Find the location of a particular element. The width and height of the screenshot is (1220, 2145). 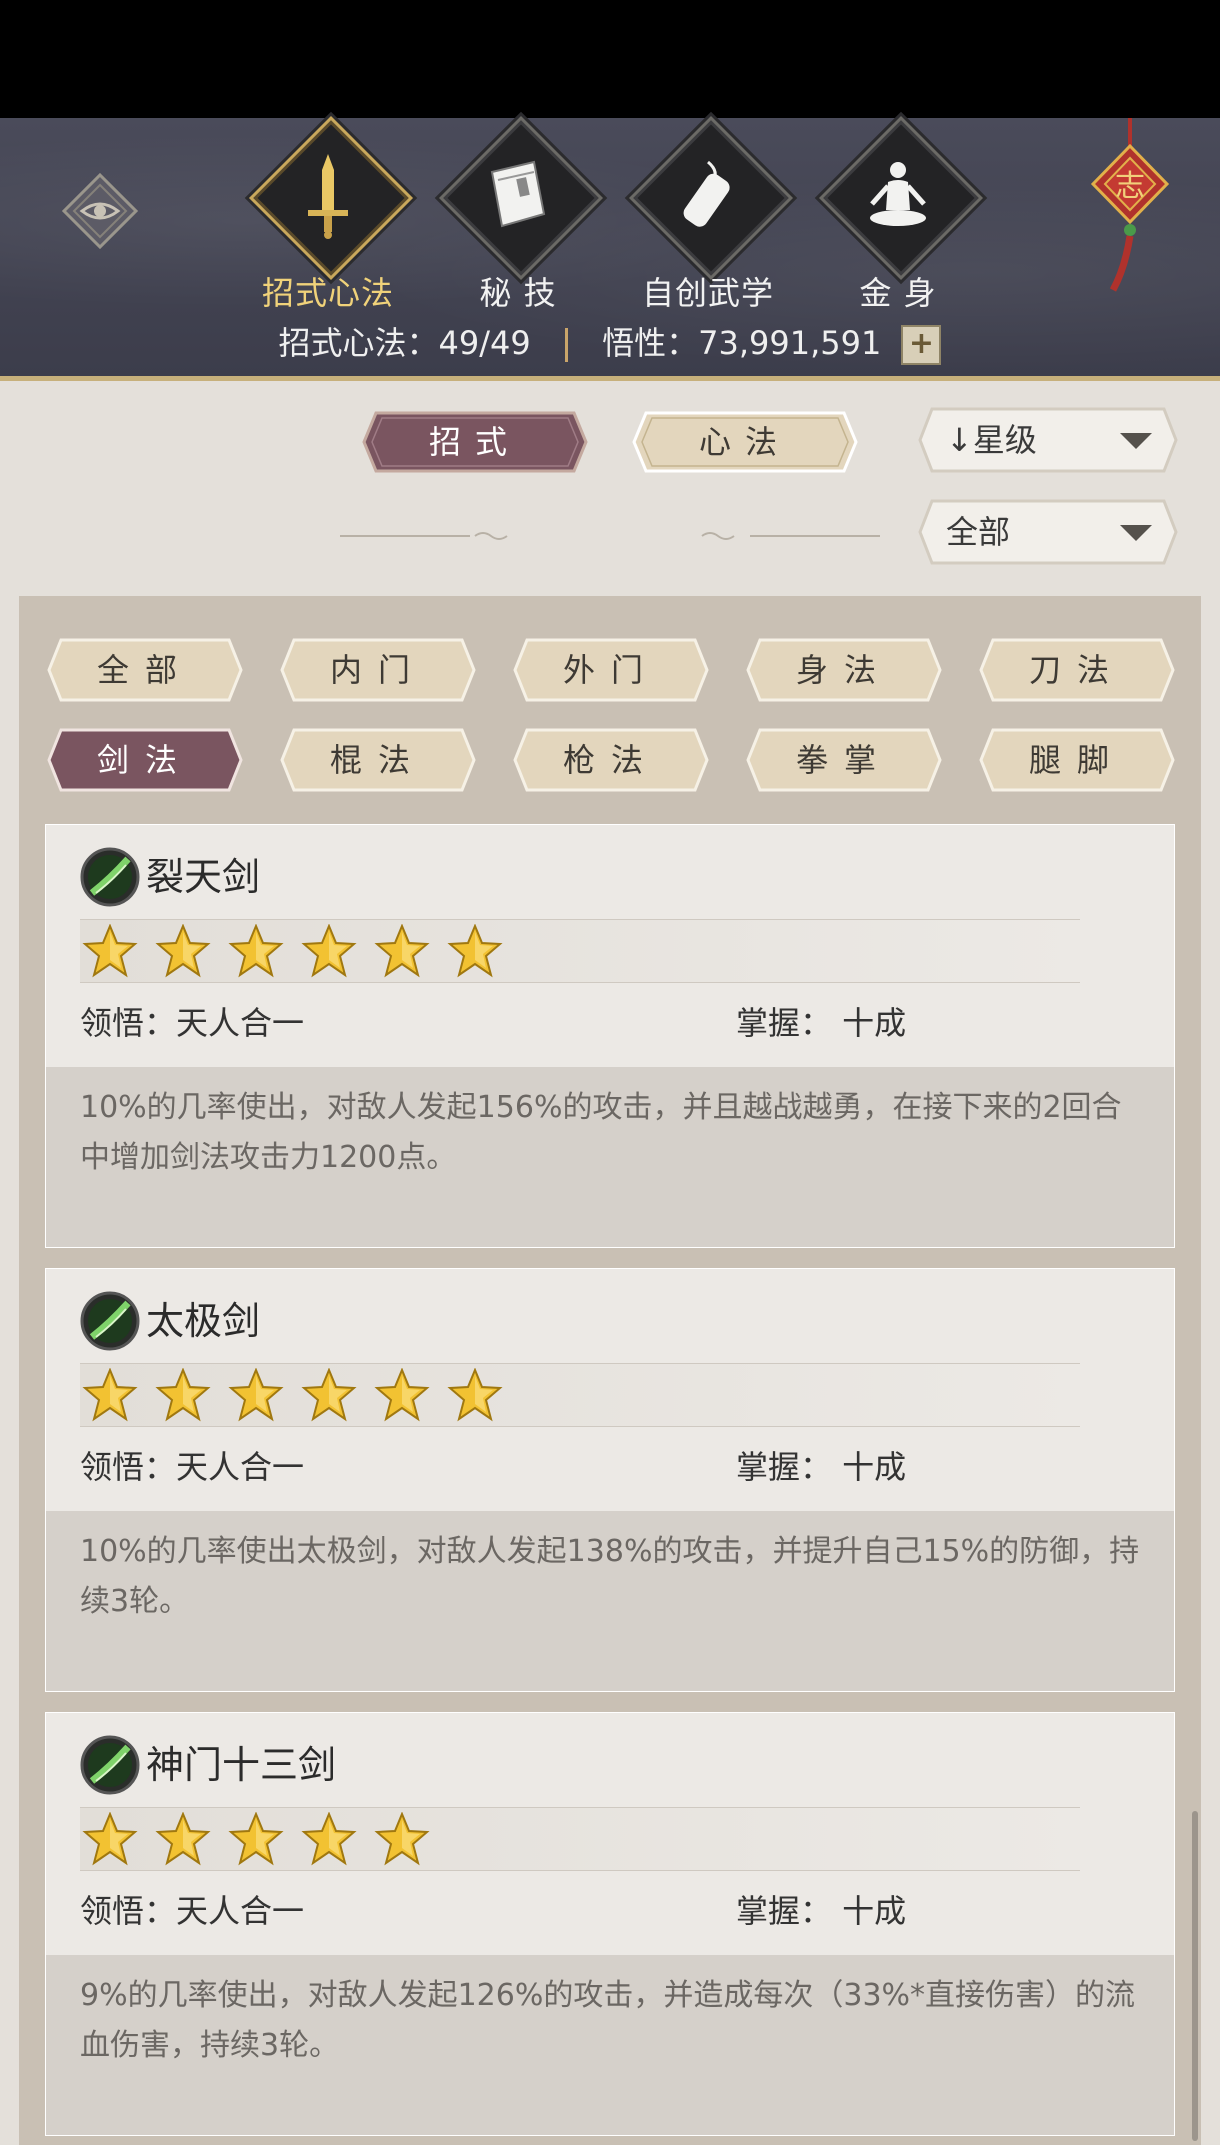

status-bar is located at coordinates (610, 59).